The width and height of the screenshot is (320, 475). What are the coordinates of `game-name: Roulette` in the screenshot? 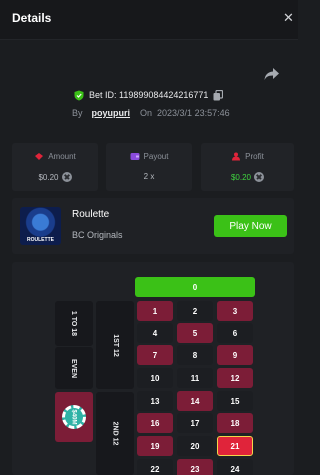 It's located at (90, 214).